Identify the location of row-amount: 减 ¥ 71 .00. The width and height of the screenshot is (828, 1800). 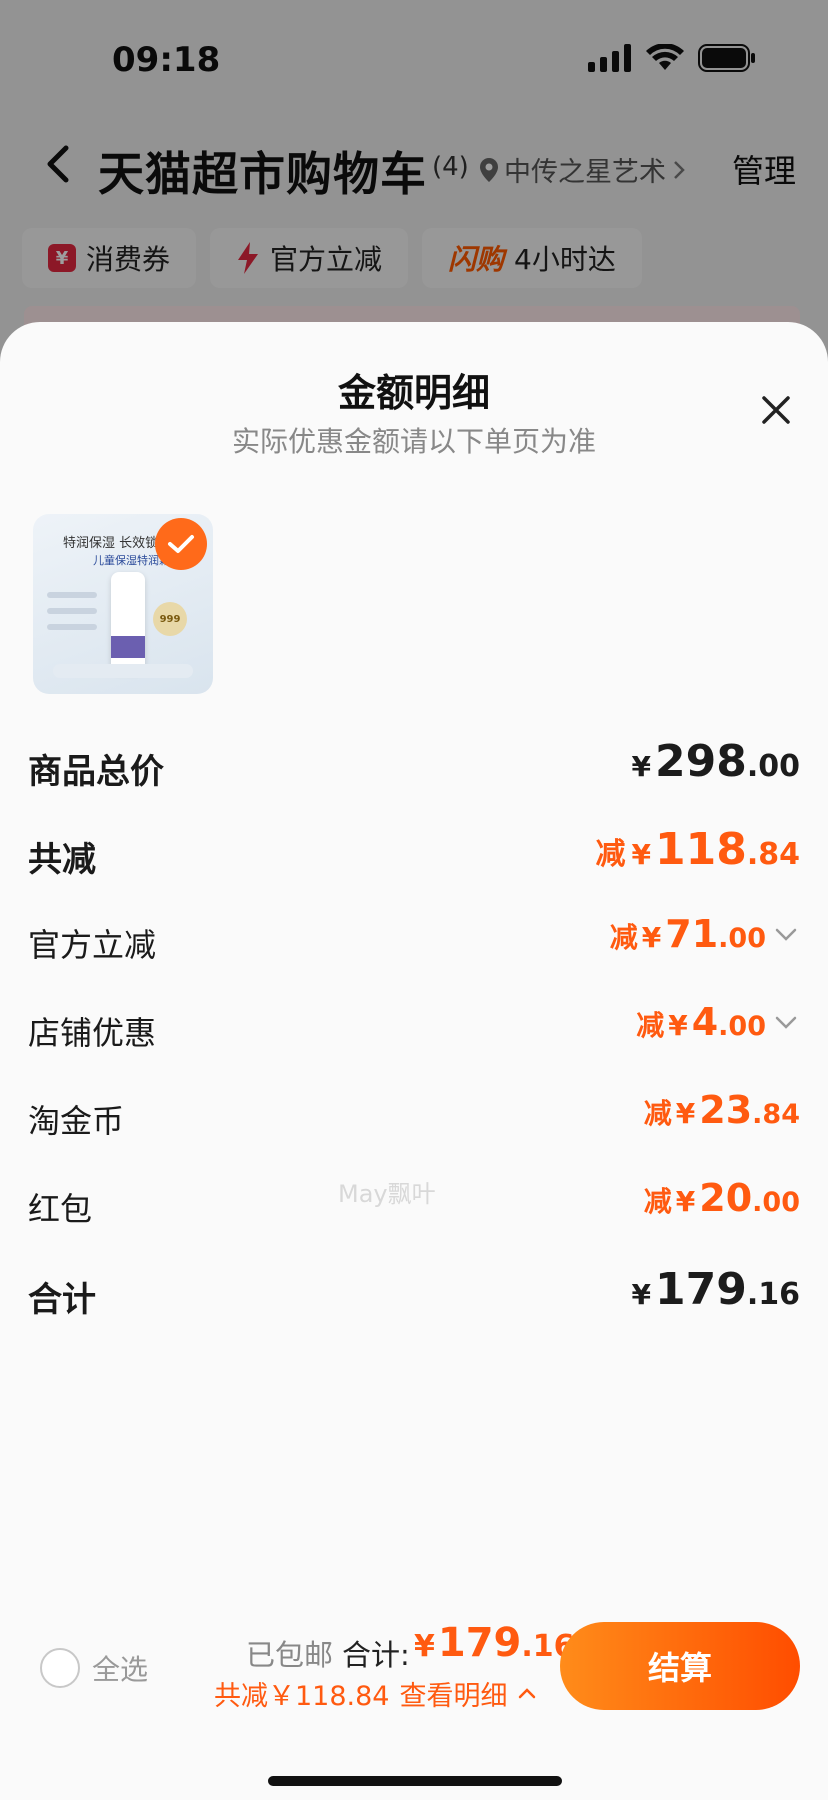
(705, 934).